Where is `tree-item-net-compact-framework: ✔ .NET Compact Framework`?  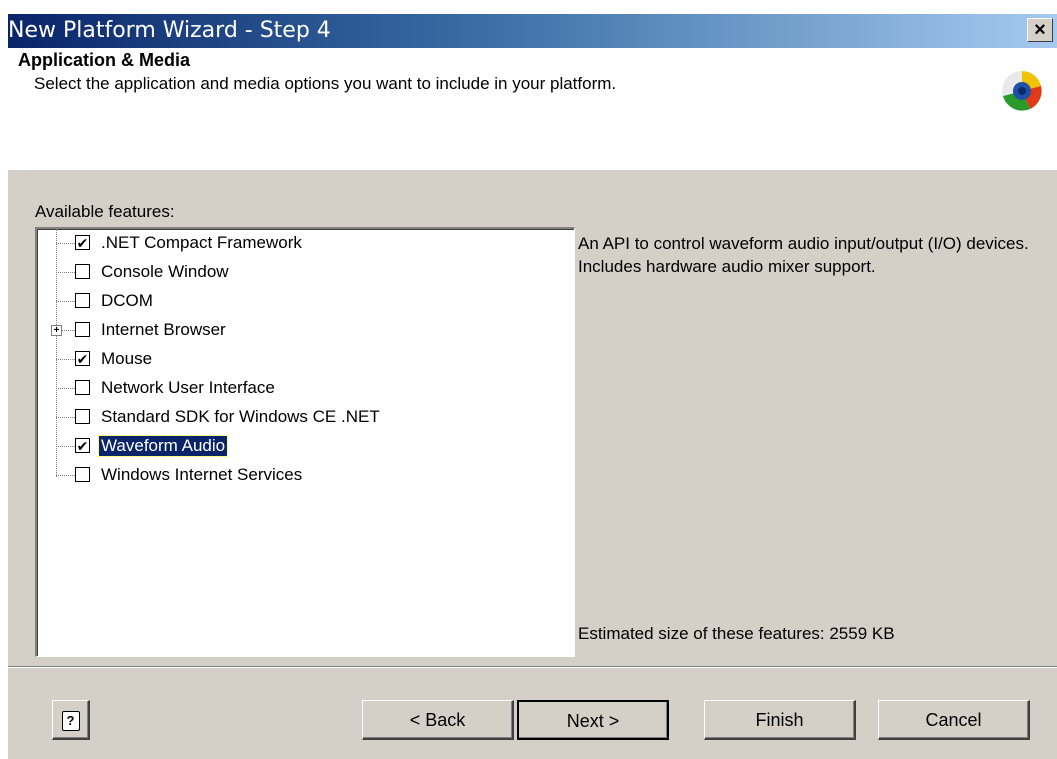 tree-item-net-compact-framework: ✔ .NET Compact Framework is located at coordinates (297, 243).